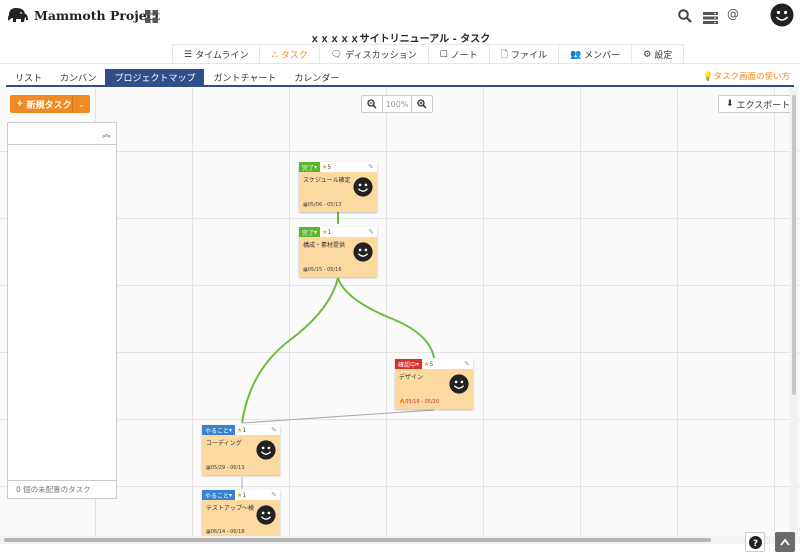  I want to click on horizontal-scrollbar, so click(400, 540).